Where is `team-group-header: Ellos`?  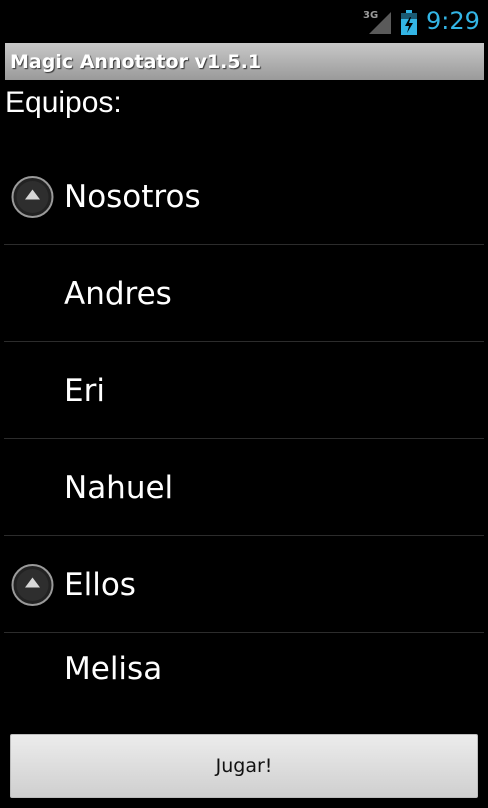 team-group-header: Ellos is located at coordinates (244, 584).